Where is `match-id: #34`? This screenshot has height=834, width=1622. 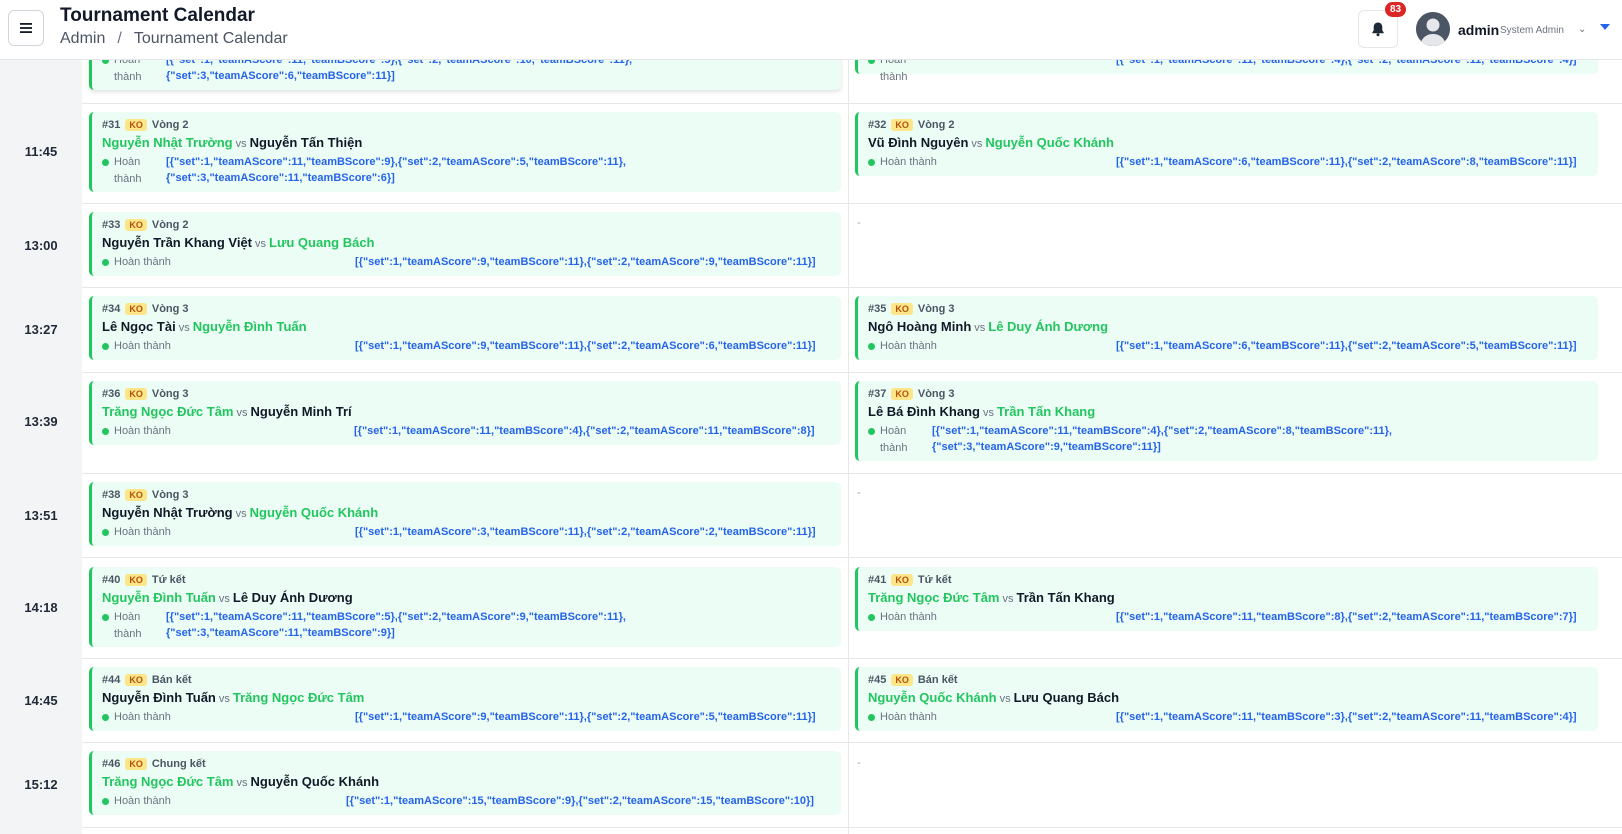
match-id: #34 is located at coordinates (111, 309).